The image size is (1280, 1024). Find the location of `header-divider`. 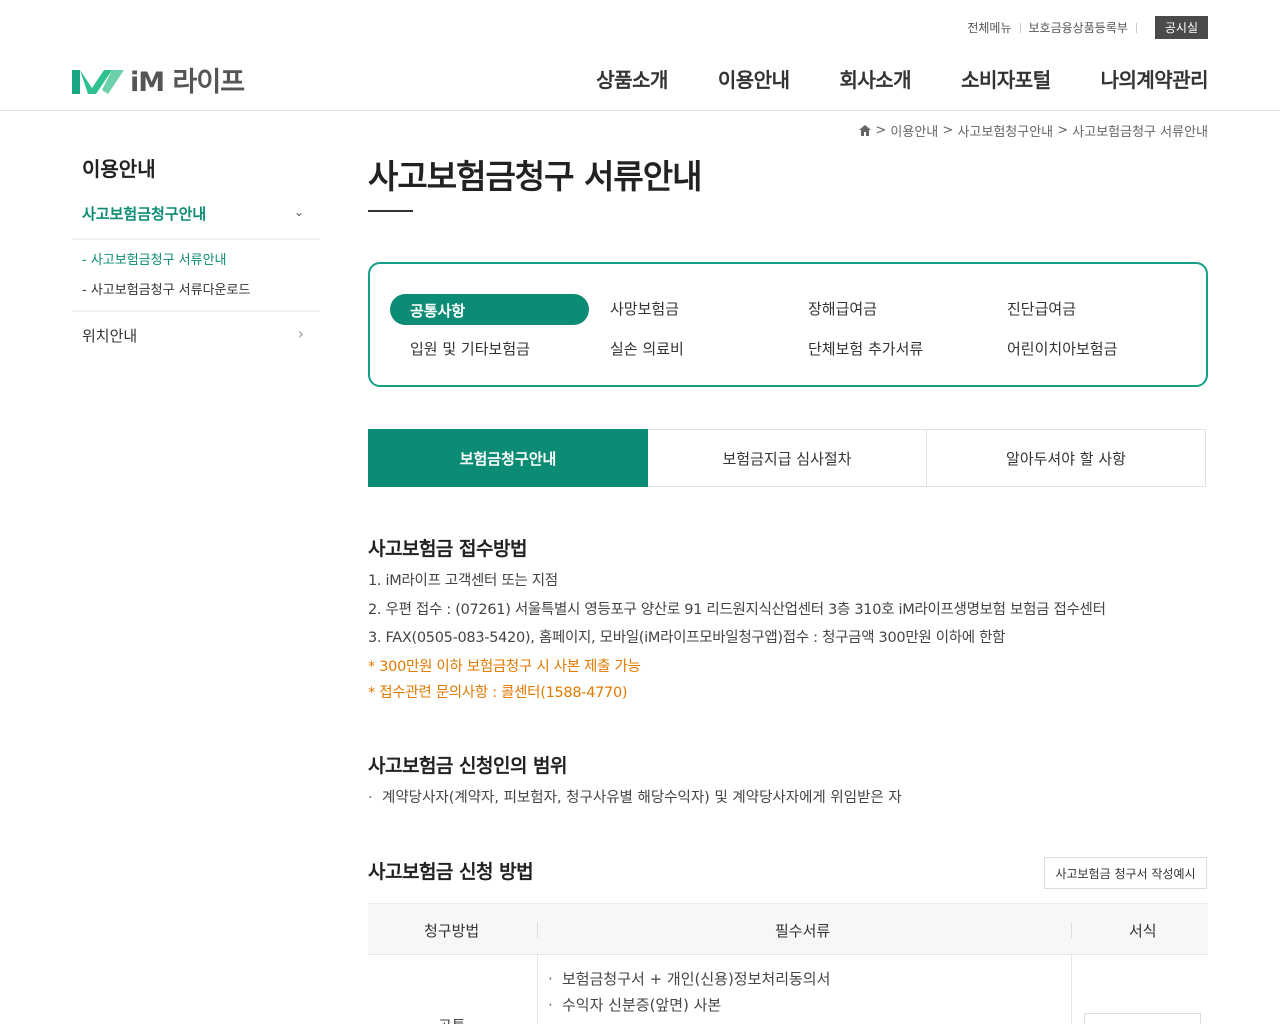

header-divider is located at coordinates (640, 110).